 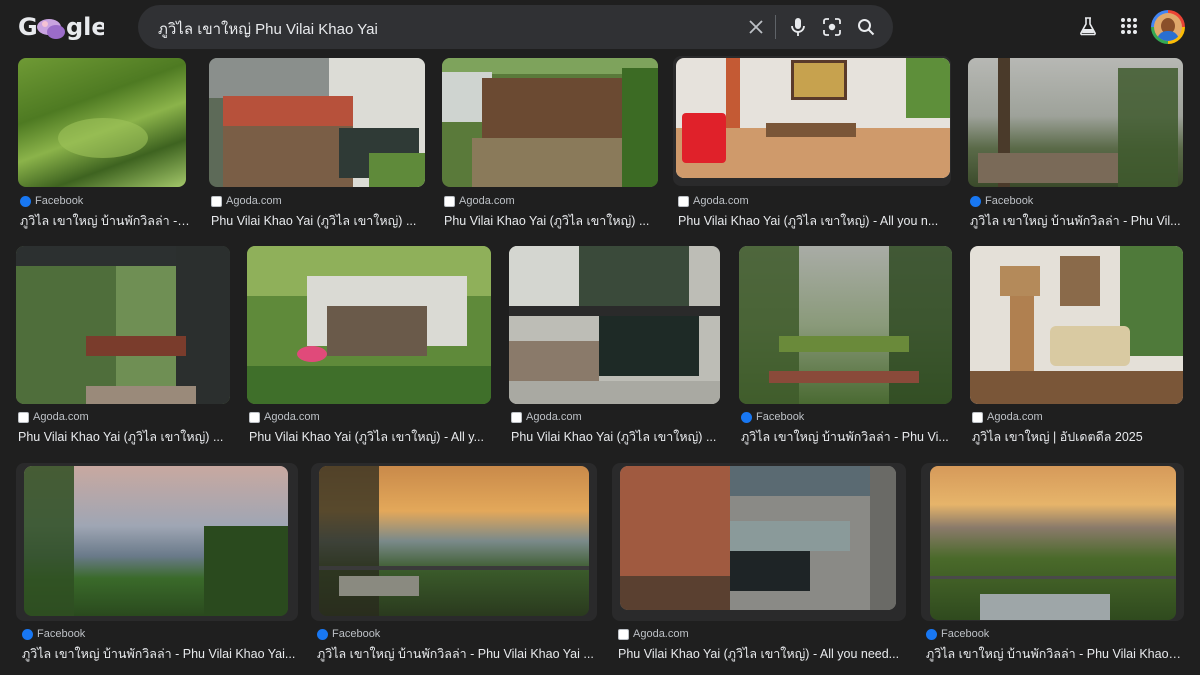 I want to click on search-icon, so click(x=866, y=27).